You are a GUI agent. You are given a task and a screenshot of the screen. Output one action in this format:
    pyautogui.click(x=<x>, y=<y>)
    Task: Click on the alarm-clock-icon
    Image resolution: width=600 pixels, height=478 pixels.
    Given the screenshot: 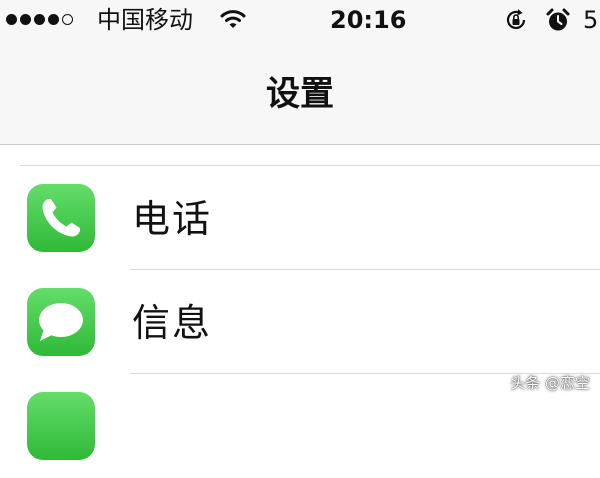 What is the action you would take?
    pyautogui.click(x=558, y=19)
    